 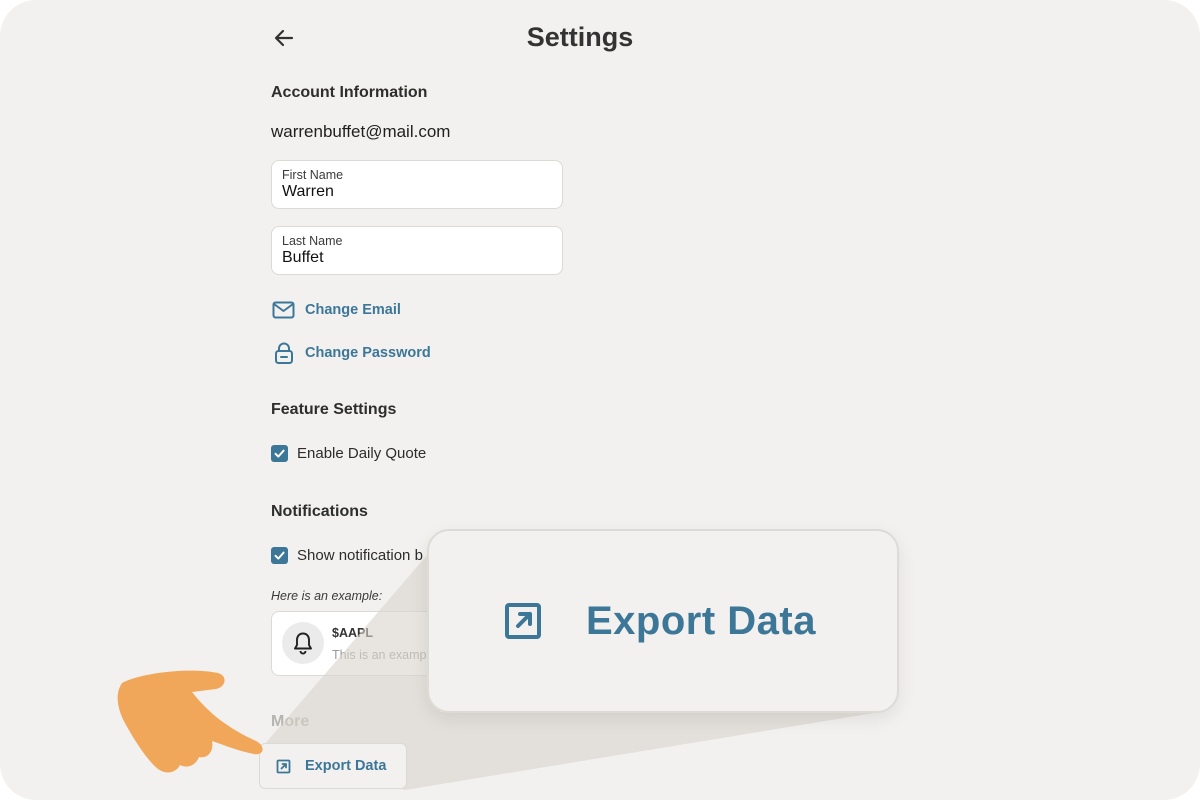 I want to click on show-notification-option: Show notification b, so click(x=347, y=555).